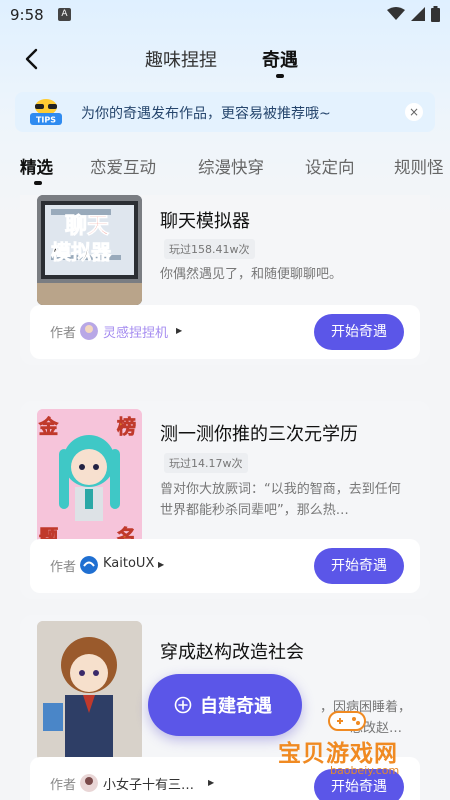 The height and width of the screenshot is (800, 450). What do you see at coordinates (365, 770) in the screenshot?
I see `watermark-url: baobeiy.com` at bounding box center [365, 770].